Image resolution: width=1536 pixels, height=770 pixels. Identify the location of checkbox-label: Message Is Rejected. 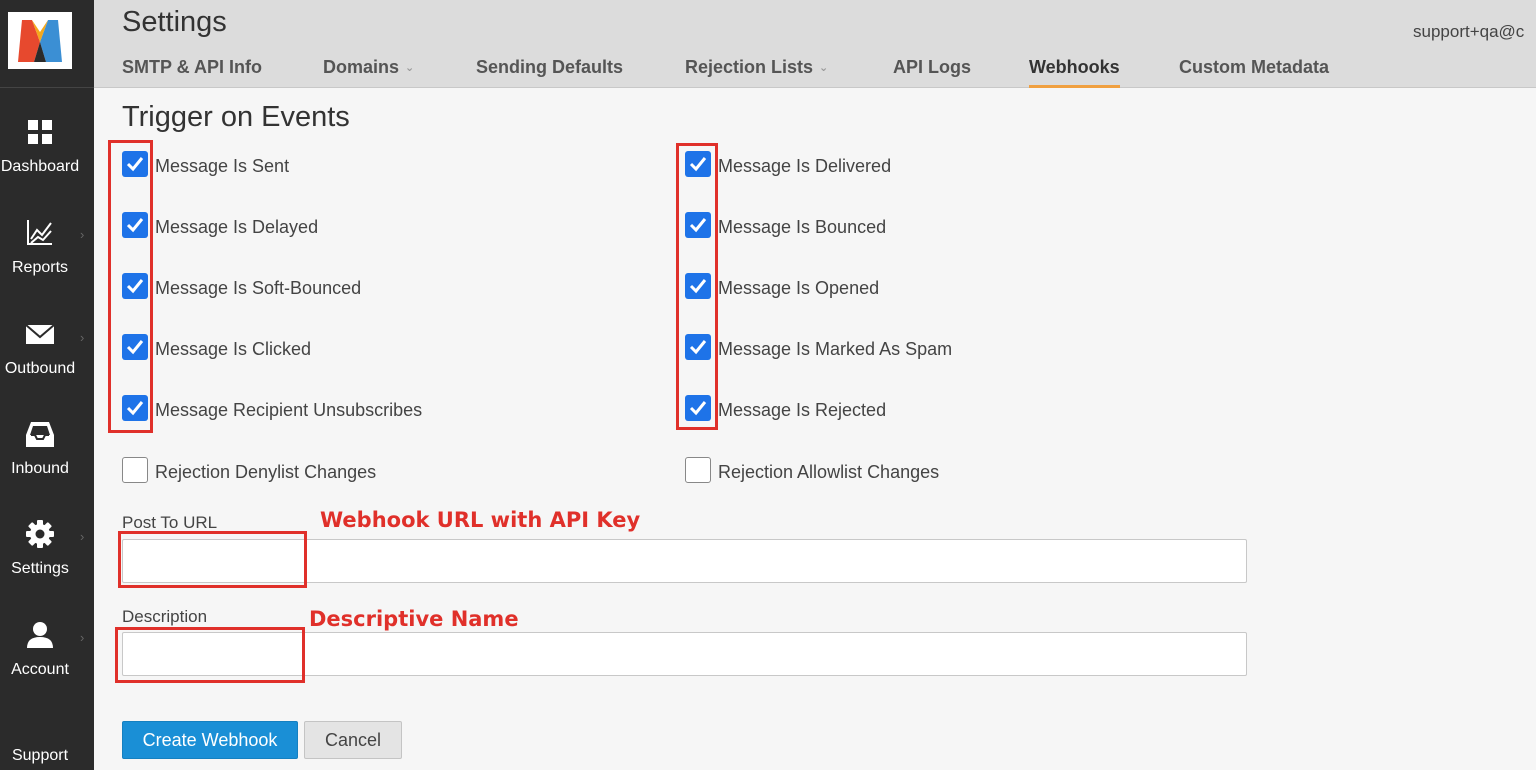
(802, 410).